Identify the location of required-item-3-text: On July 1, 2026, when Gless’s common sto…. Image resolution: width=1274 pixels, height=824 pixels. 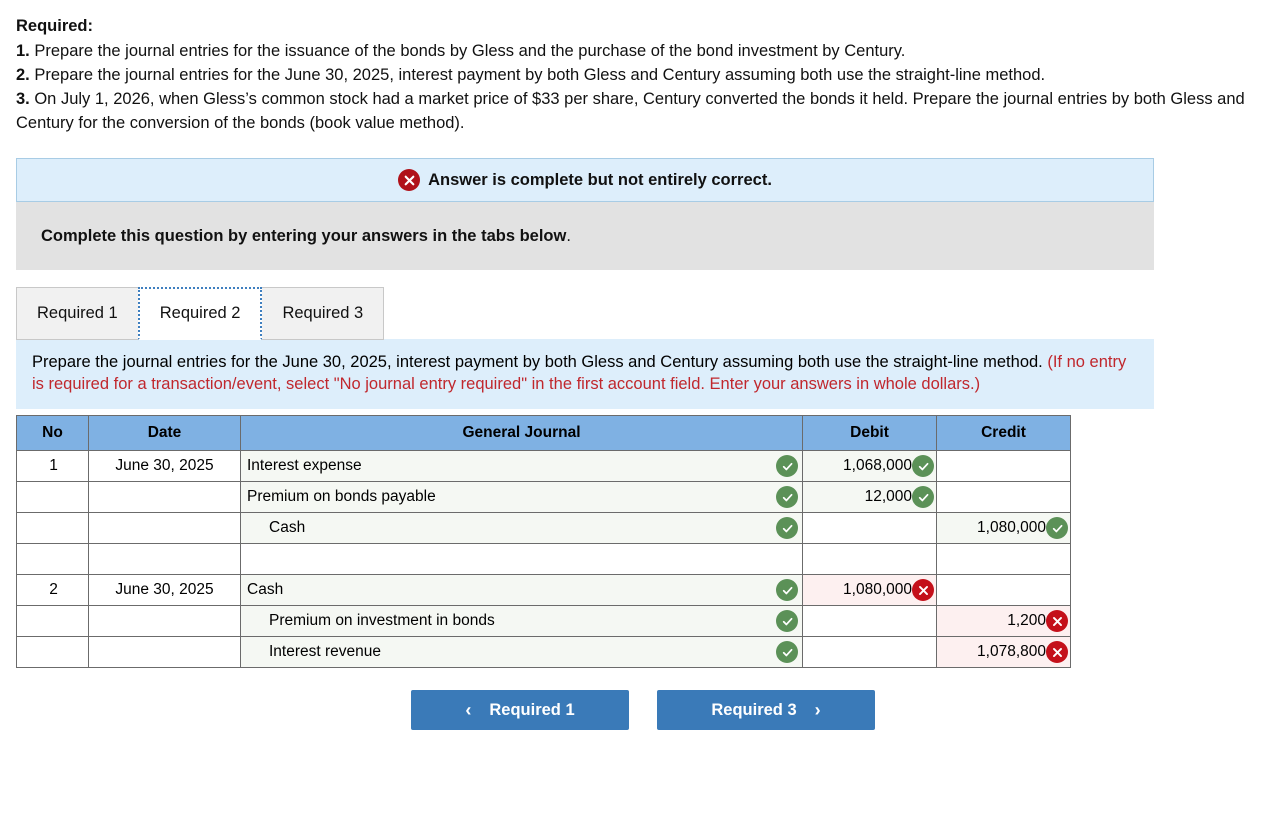
(630, 111).